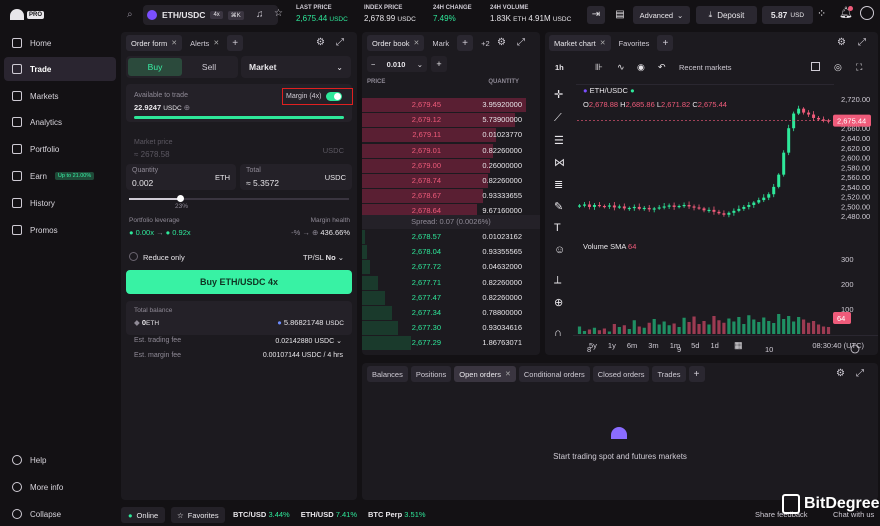  Describe the element at coordinates (60, 203) in the screenshot. I see `sidebar-item-history: History` at that location.